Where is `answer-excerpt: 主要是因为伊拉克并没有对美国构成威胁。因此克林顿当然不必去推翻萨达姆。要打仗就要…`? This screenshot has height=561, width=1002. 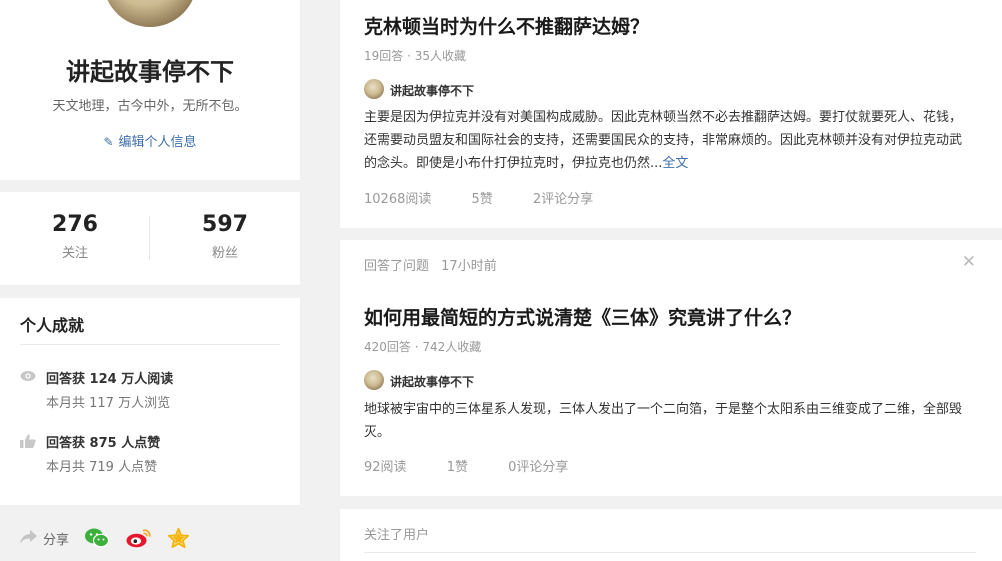
answer-excerpt: 主要是因为伊拉克并没有对美国构成威胁。因此克林顿当然不必去推翻萨达姆。要打仗就要… is located at coordinates (667, 140).